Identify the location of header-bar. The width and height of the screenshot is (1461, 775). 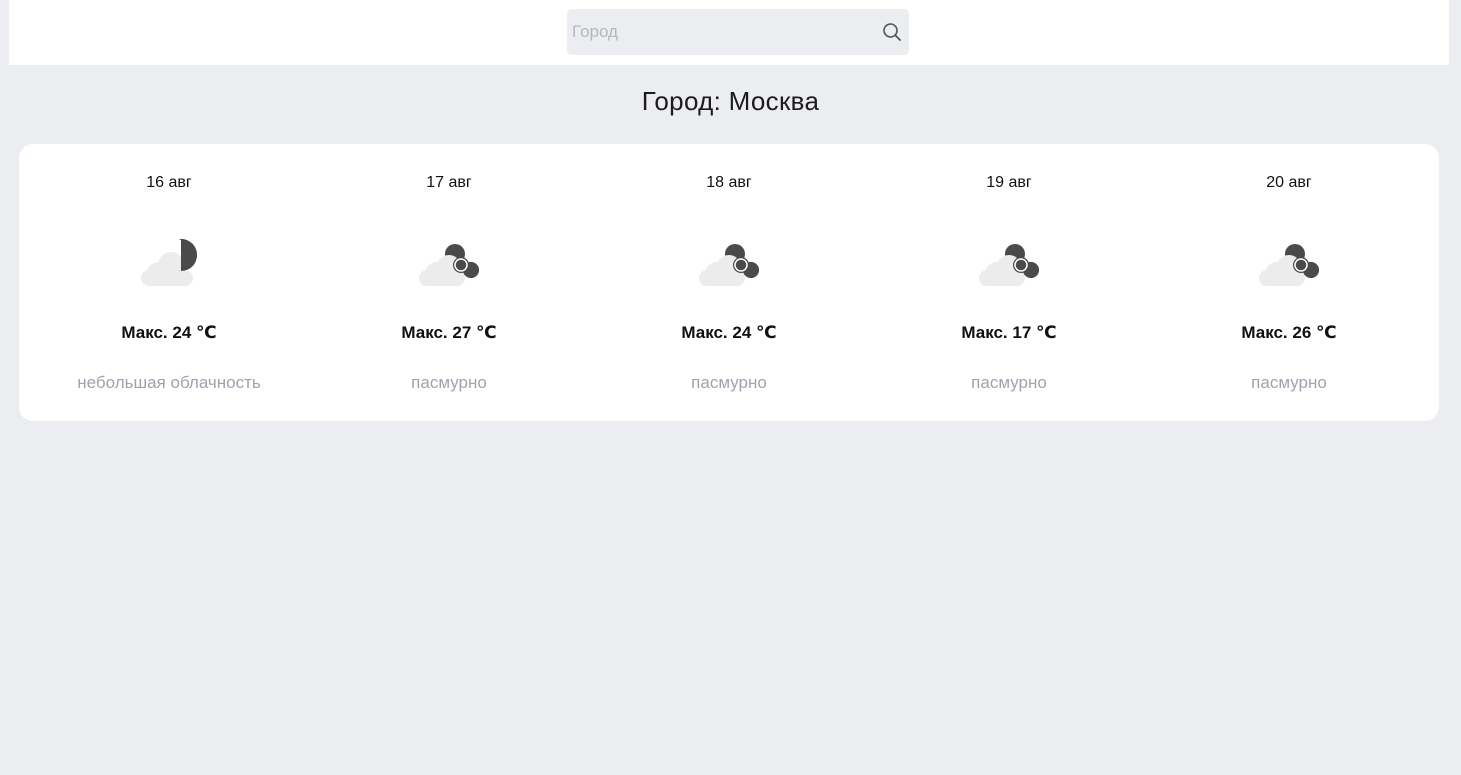
(729, 32).